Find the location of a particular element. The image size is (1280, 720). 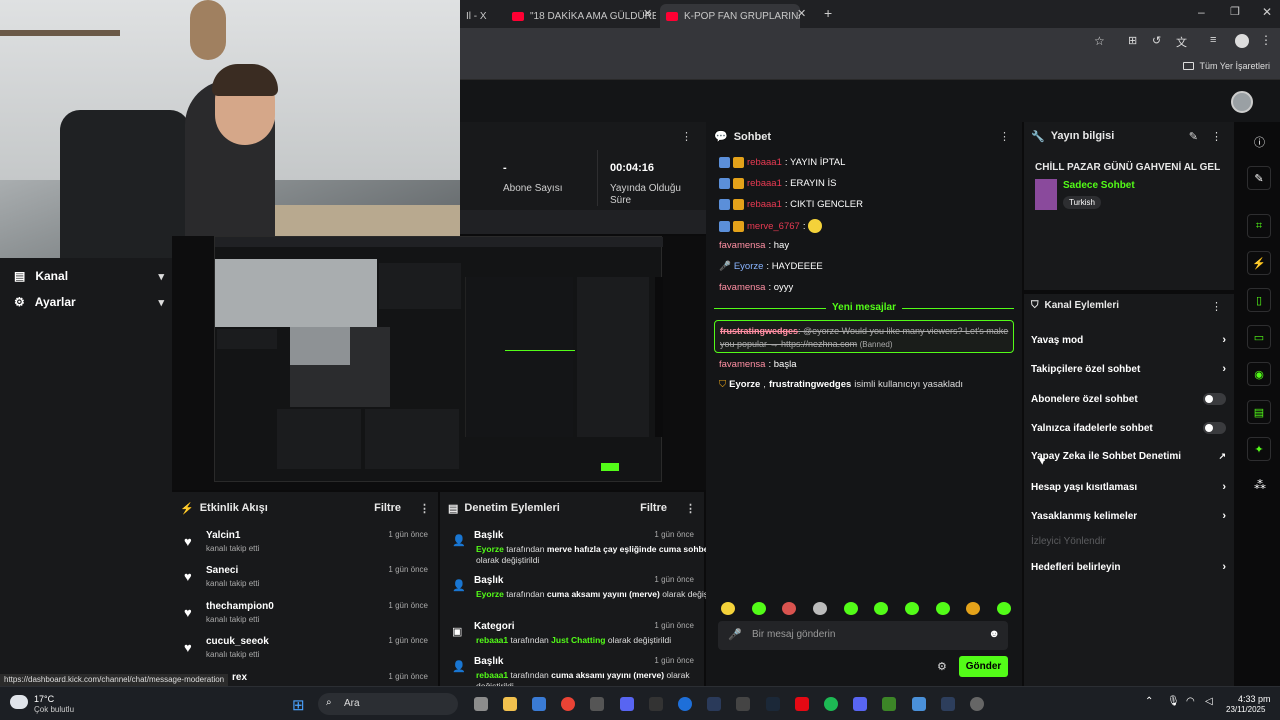

follower-name: Yalcin1 is located at coordinates (223, 535).